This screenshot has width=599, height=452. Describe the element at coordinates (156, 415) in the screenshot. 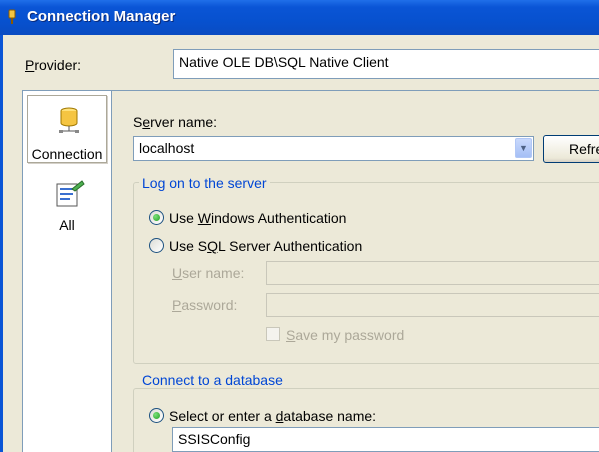

I see `select-database-radio` at that location.